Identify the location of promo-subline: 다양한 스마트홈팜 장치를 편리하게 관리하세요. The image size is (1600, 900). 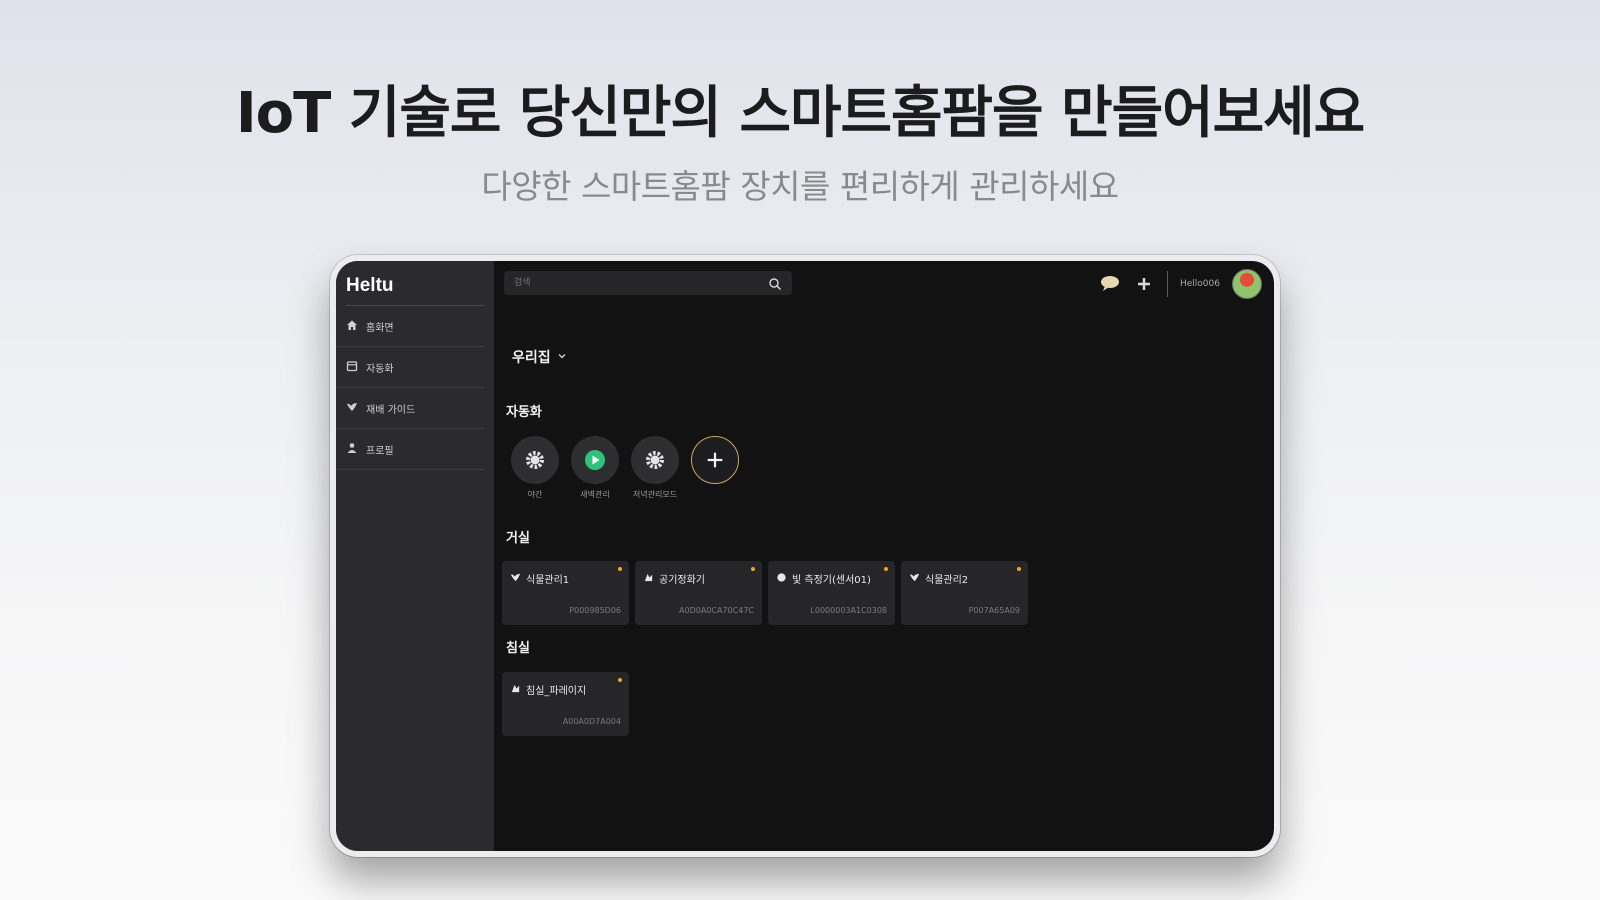
(800, 186).